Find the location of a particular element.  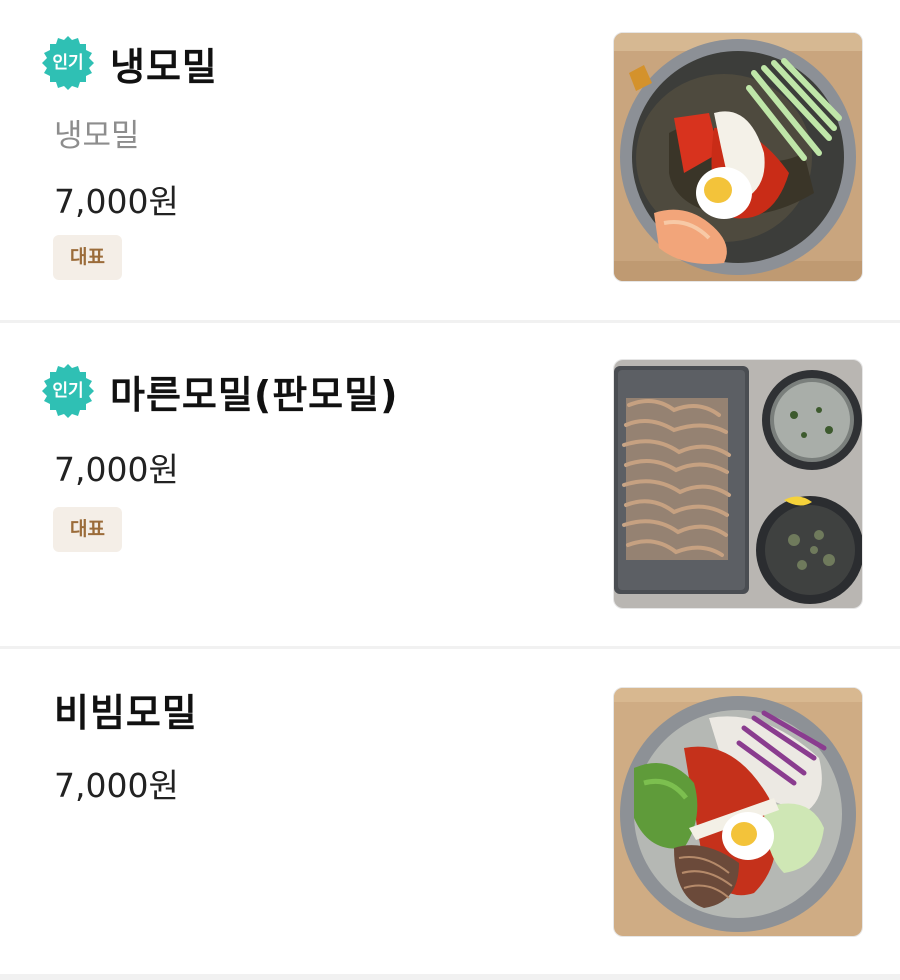

title-row: 인기 마른모밀(판모밀) is located at coordinates (219, 391).